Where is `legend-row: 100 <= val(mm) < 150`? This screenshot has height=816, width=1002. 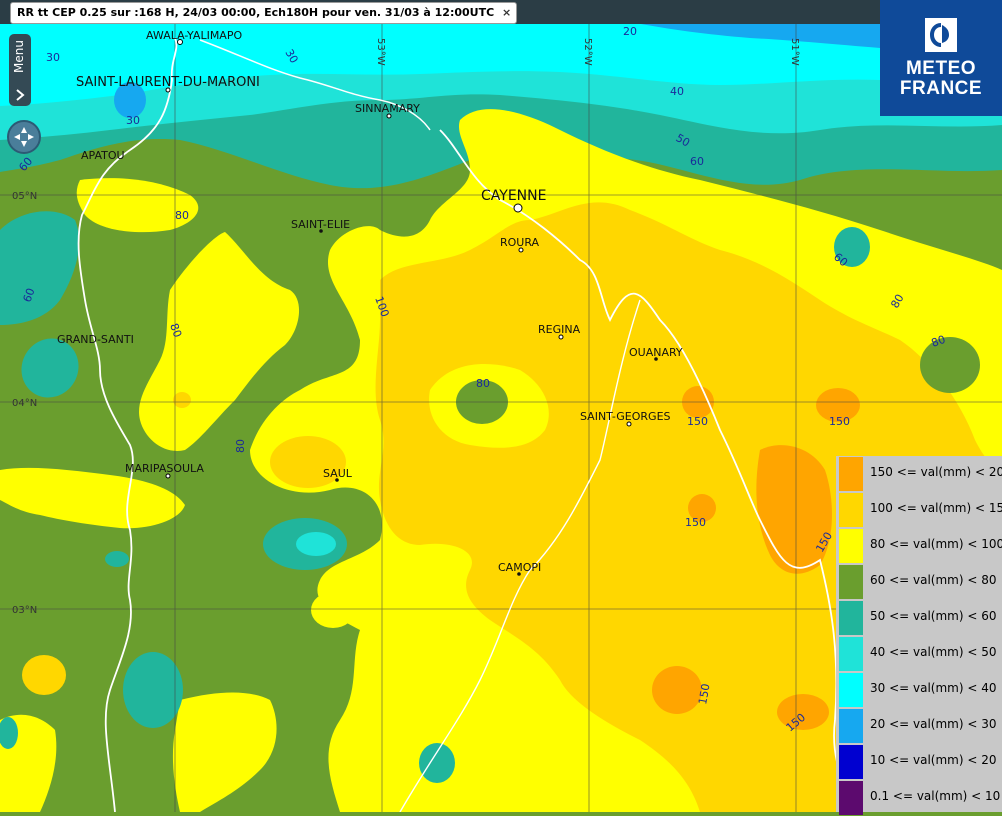
legend-row: 100 <= val(mm) < 150 is located at coordinates (919, 510).